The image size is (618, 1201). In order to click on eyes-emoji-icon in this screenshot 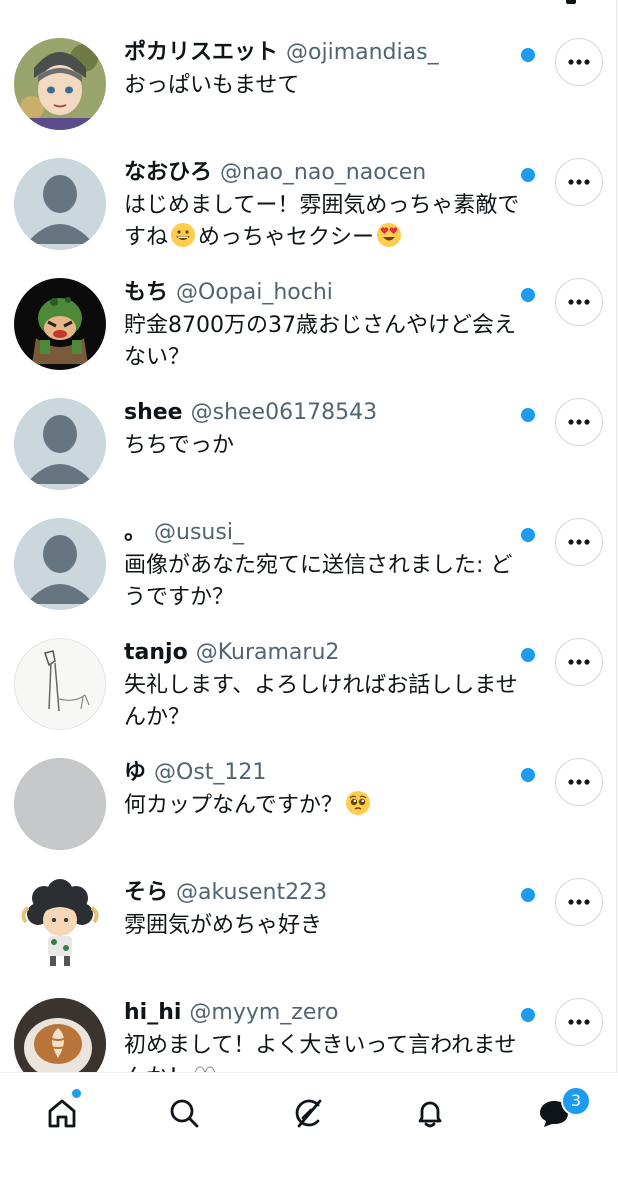, I will do `click(205, 1069)`.